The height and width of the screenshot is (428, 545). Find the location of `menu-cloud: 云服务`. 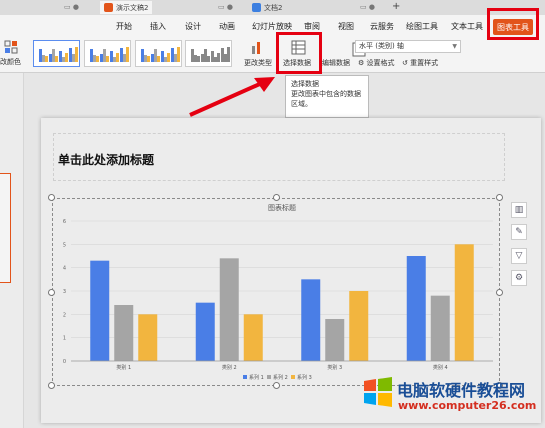

menu-cloud: 云服务 is located at coordinates (382, 26).